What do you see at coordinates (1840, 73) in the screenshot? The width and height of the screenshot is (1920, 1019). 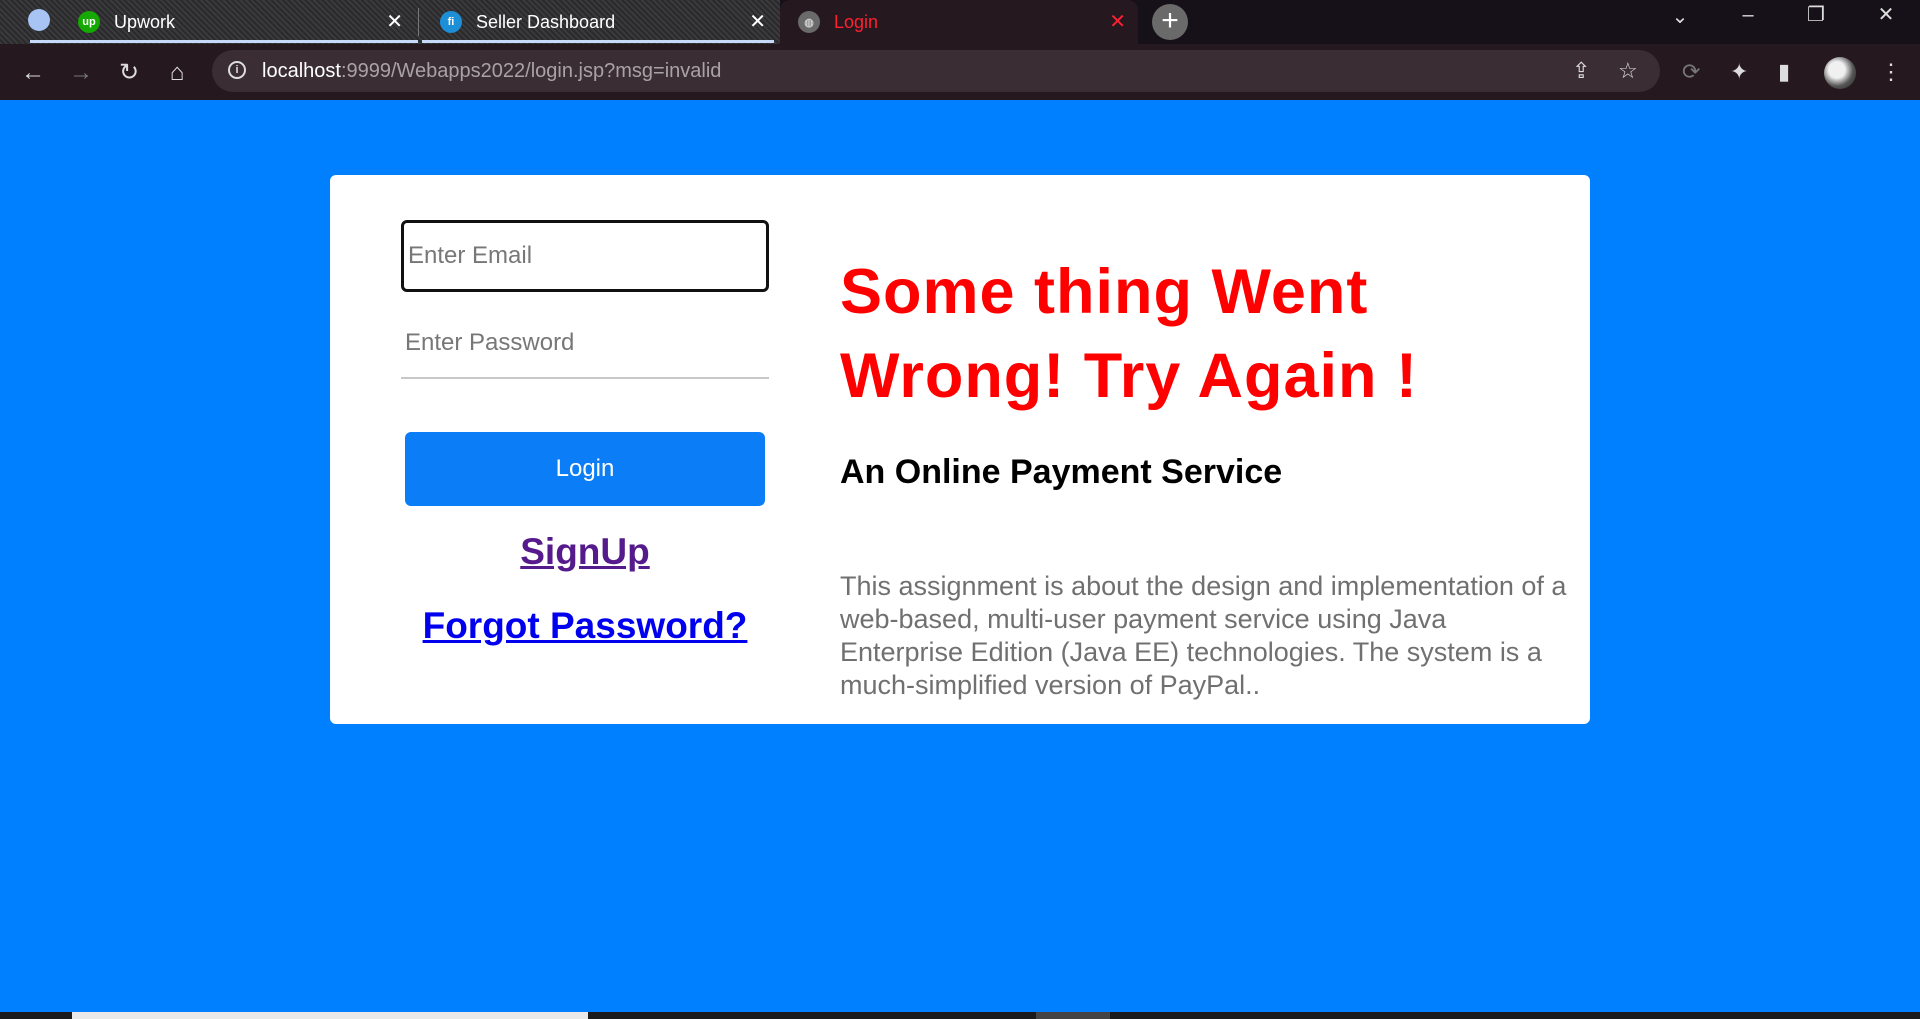 I see `profile-avatar` at bounding box center [1840, 73].